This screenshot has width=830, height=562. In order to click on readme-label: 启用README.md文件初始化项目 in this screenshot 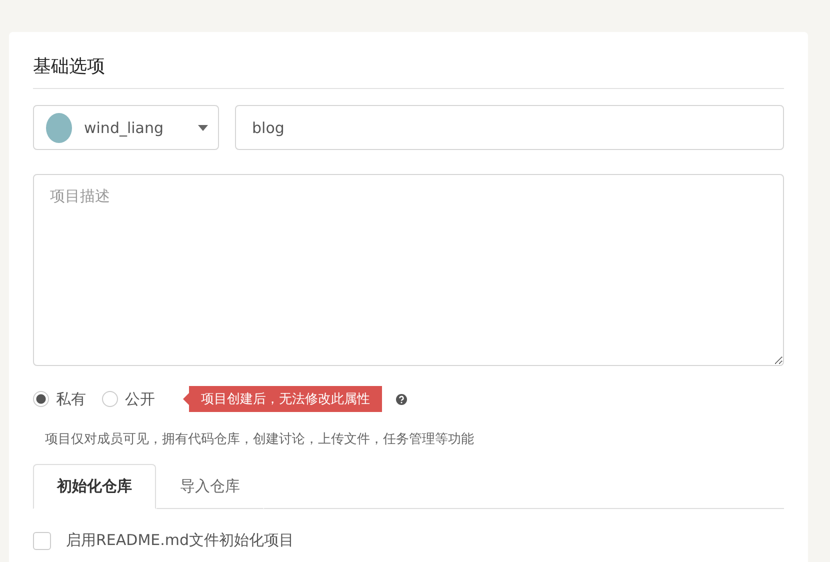, I will do `click(180, 540)`.